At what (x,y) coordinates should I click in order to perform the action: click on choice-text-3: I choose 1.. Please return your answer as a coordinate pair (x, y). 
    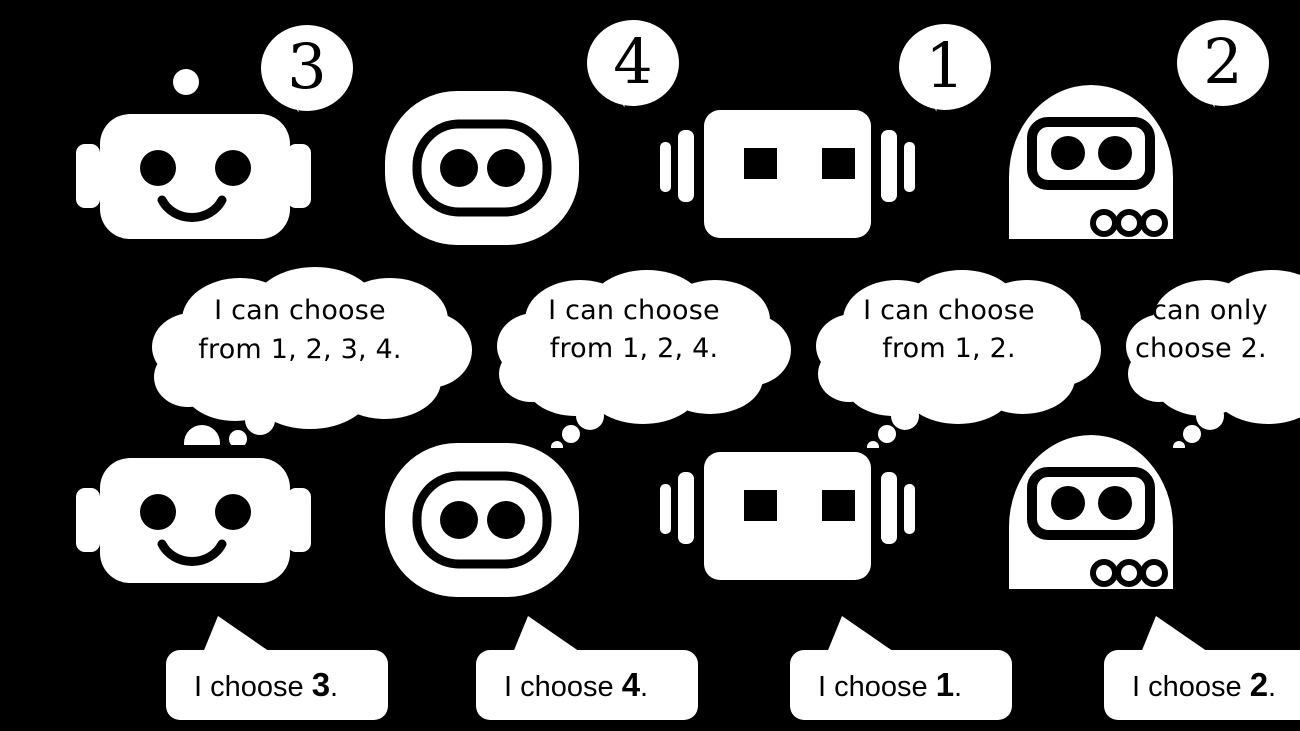
    Looking at the image, I should click on (890, 685).